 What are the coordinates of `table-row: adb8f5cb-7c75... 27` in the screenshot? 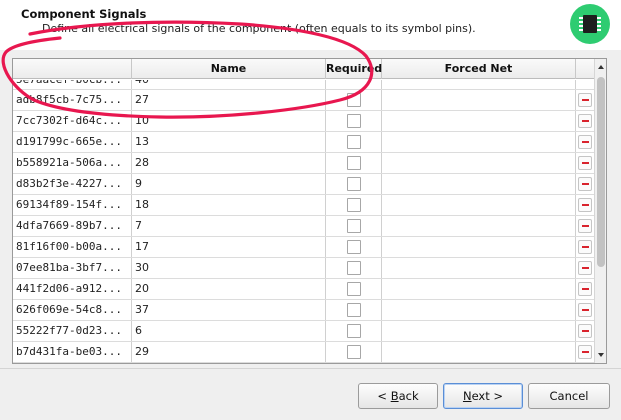 It's located at (303, 100).